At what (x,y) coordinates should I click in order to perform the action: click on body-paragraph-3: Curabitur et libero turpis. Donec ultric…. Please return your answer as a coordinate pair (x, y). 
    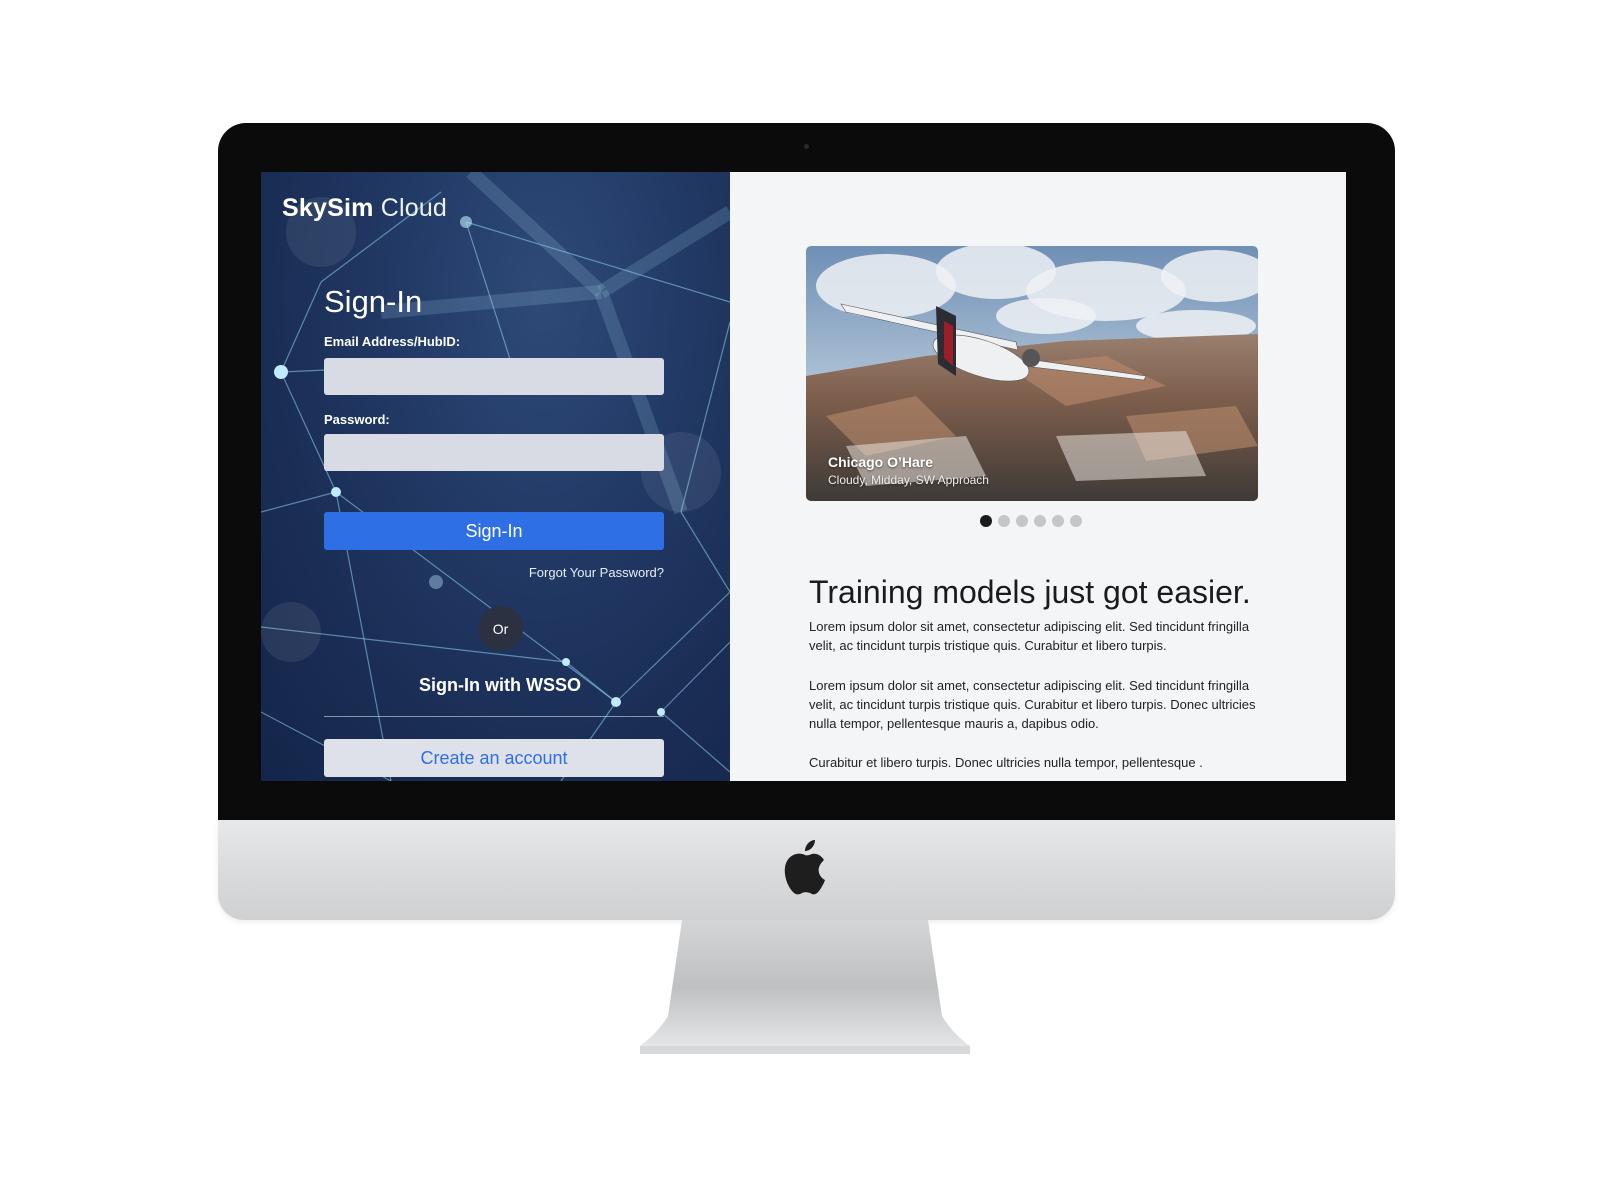
    Looking at the image, I should click on (1006, 762).